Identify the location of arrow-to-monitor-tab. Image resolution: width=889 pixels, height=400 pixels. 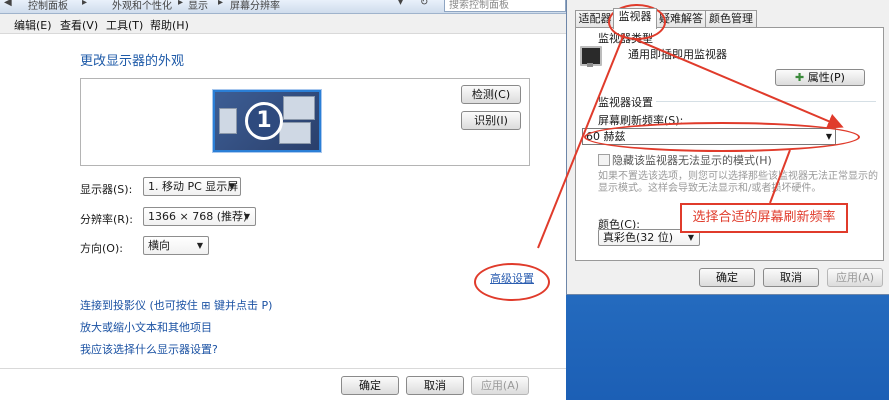
(581, 141).